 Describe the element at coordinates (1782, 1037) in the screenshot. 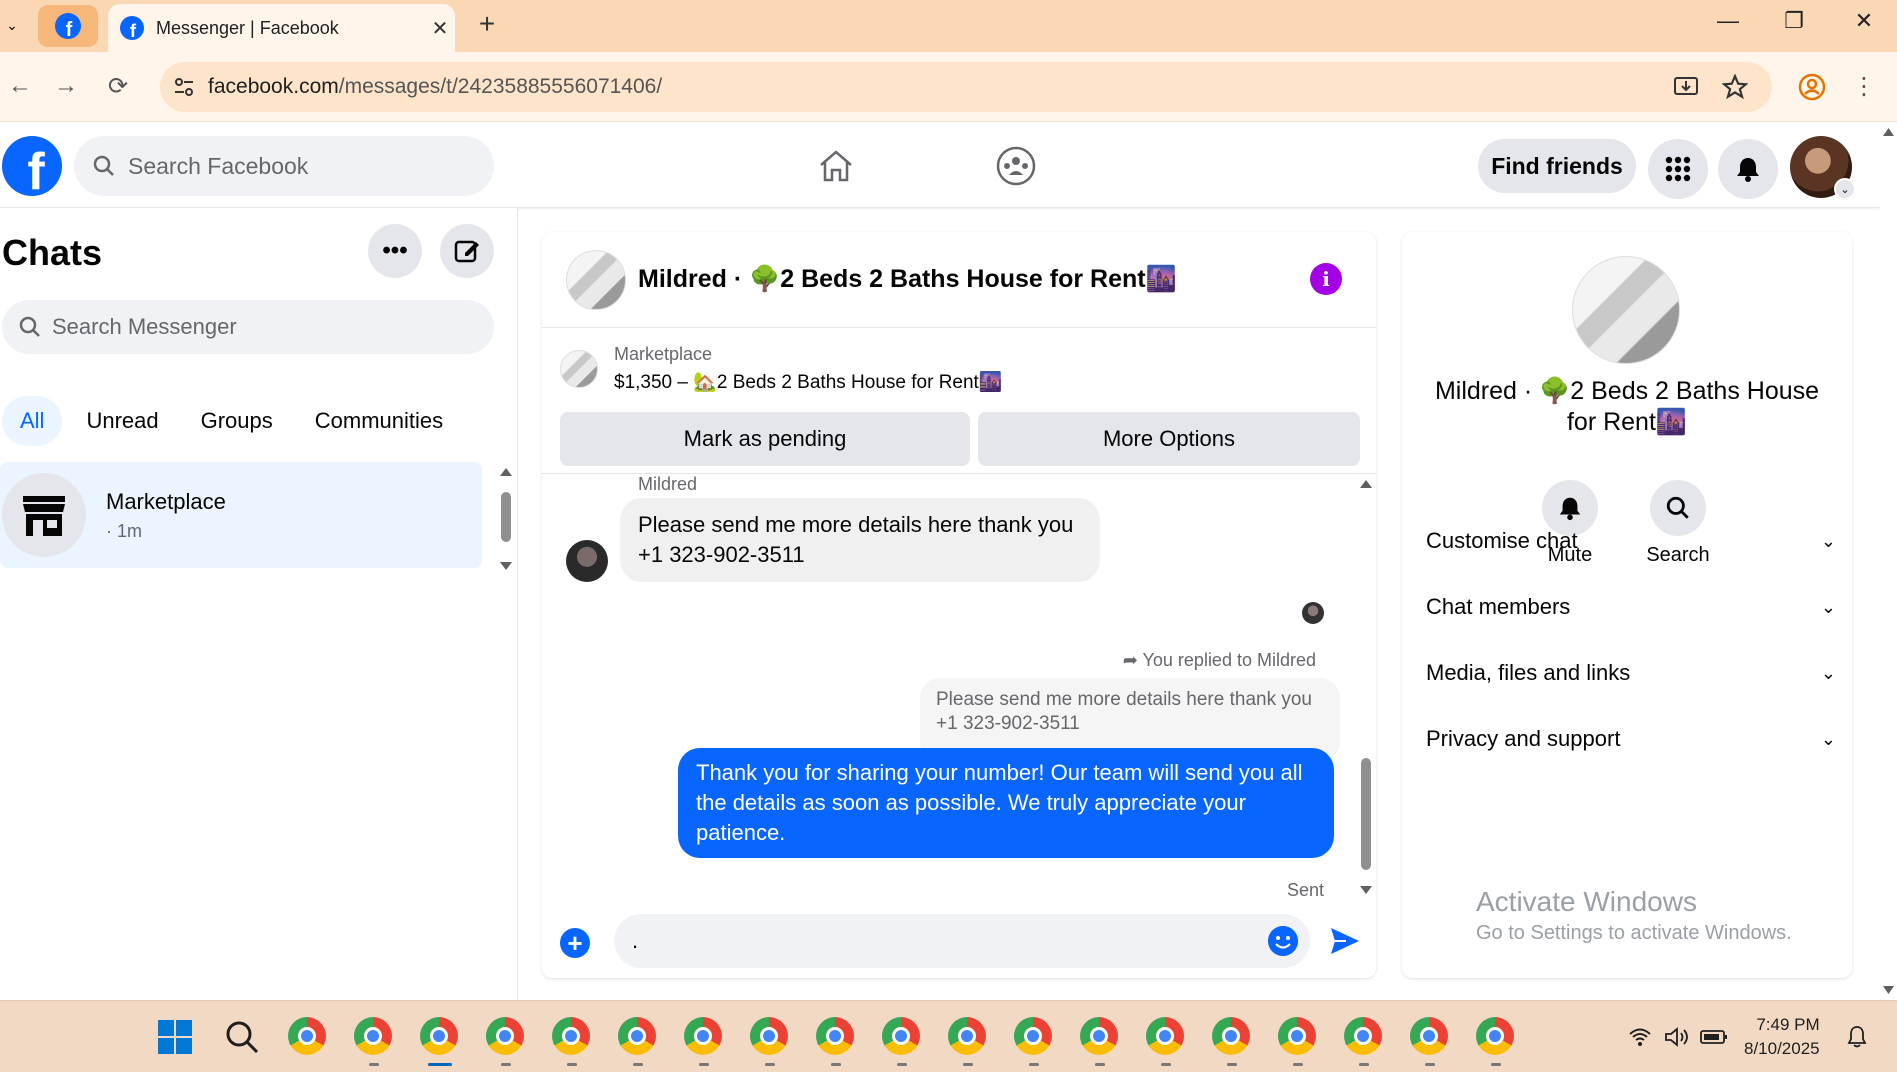

I see `system-clock: 7:49 PM 8/10/2025` at that location.